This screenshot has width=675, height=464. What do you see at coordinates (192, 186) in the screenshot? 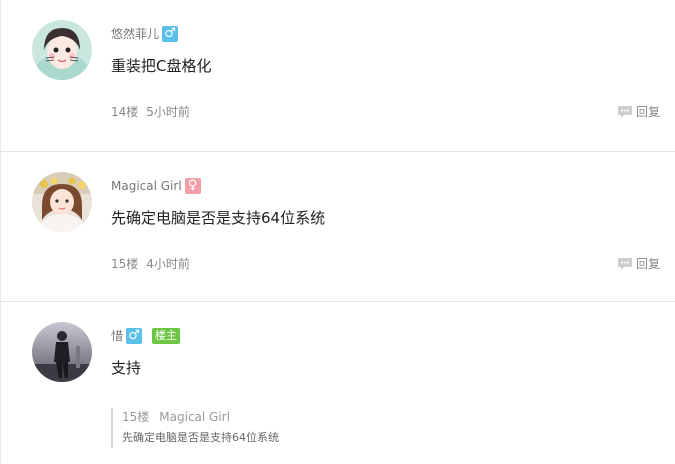
I see `female-icon: ♀` at bounding box center [192, 186].